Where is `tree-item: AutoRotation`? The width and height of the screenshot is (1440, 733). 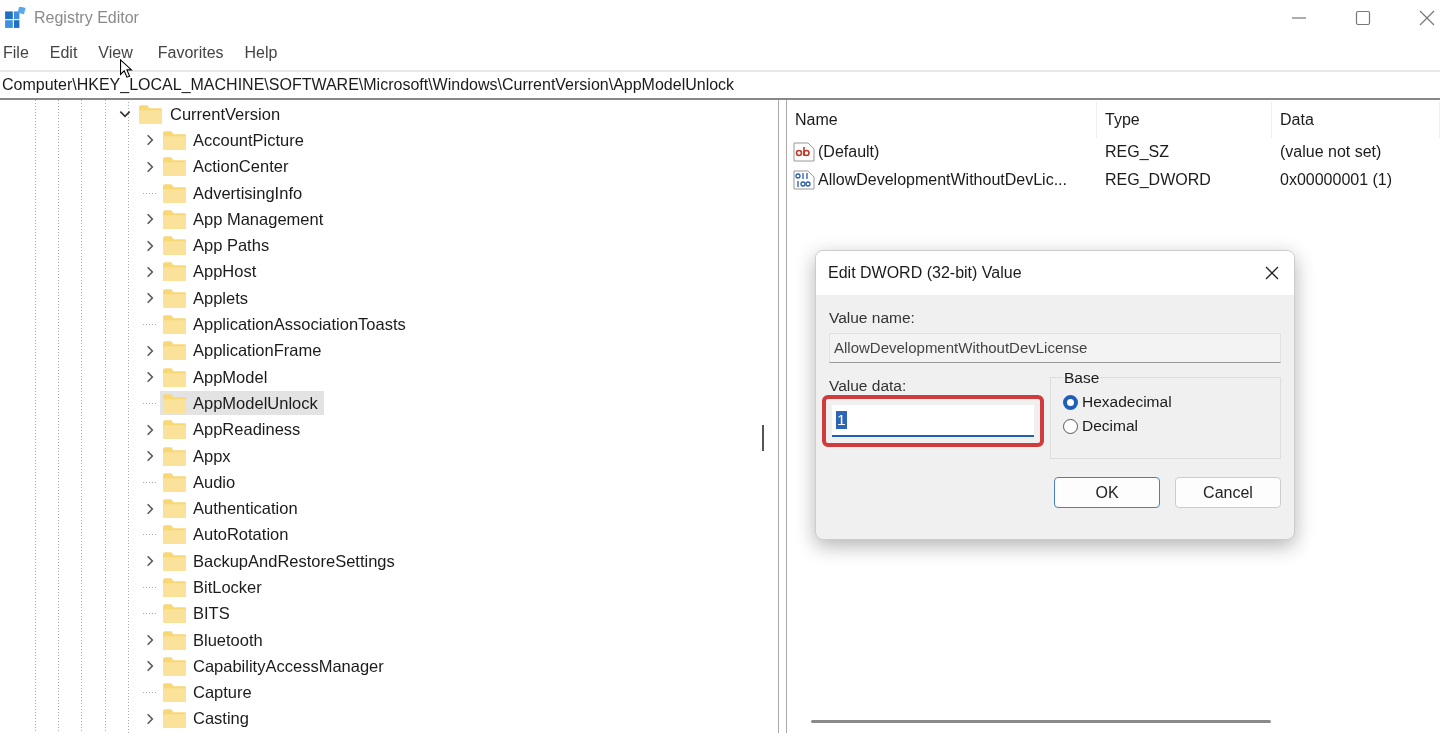 tree-item: AutoRotation is located at coordinates (241, 535).